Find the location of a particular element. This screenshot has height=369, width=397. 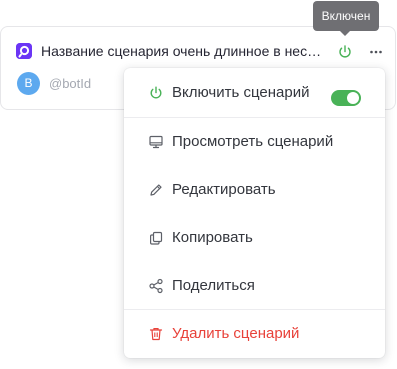

menu-item-share: Поделиться is located at coordinates (254, 286).